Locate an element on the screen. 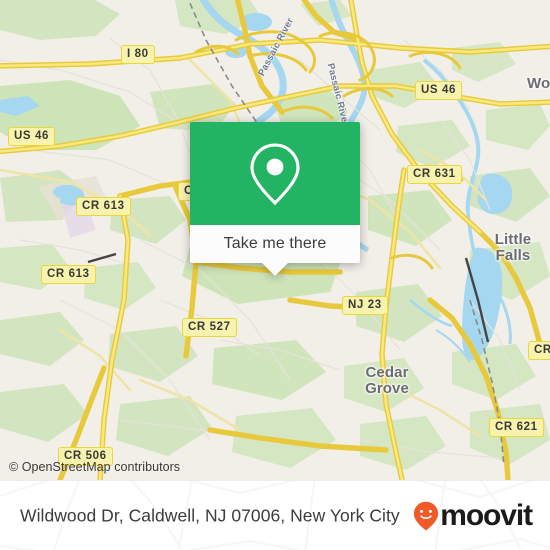 This screenshot has width=550, height=550. place-label-cedar-grove: Cedar Grove is located at coordinates (387, 380).